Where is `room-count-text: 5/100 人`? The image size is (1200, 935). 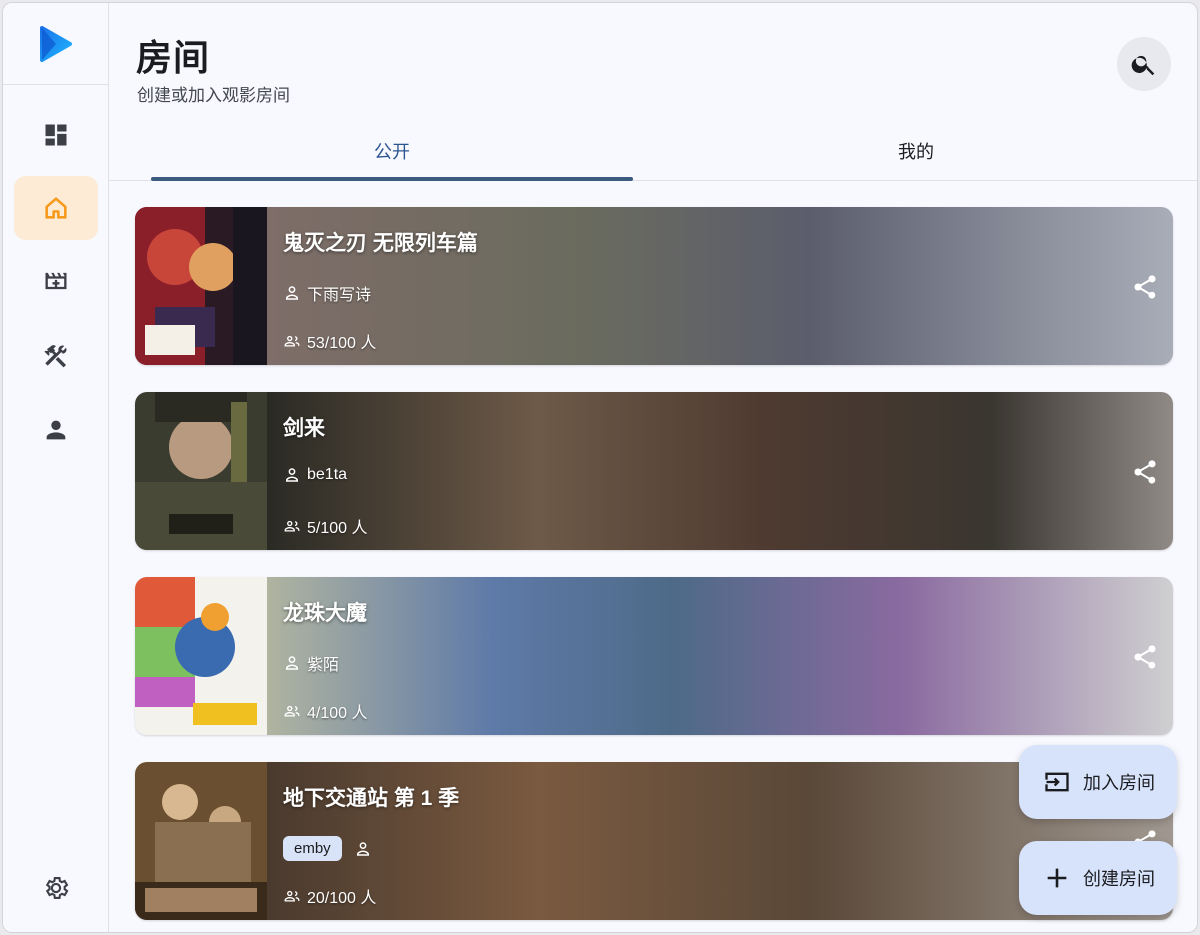 room-count-text: 5/100 人 is located at coordinates (337, 528).